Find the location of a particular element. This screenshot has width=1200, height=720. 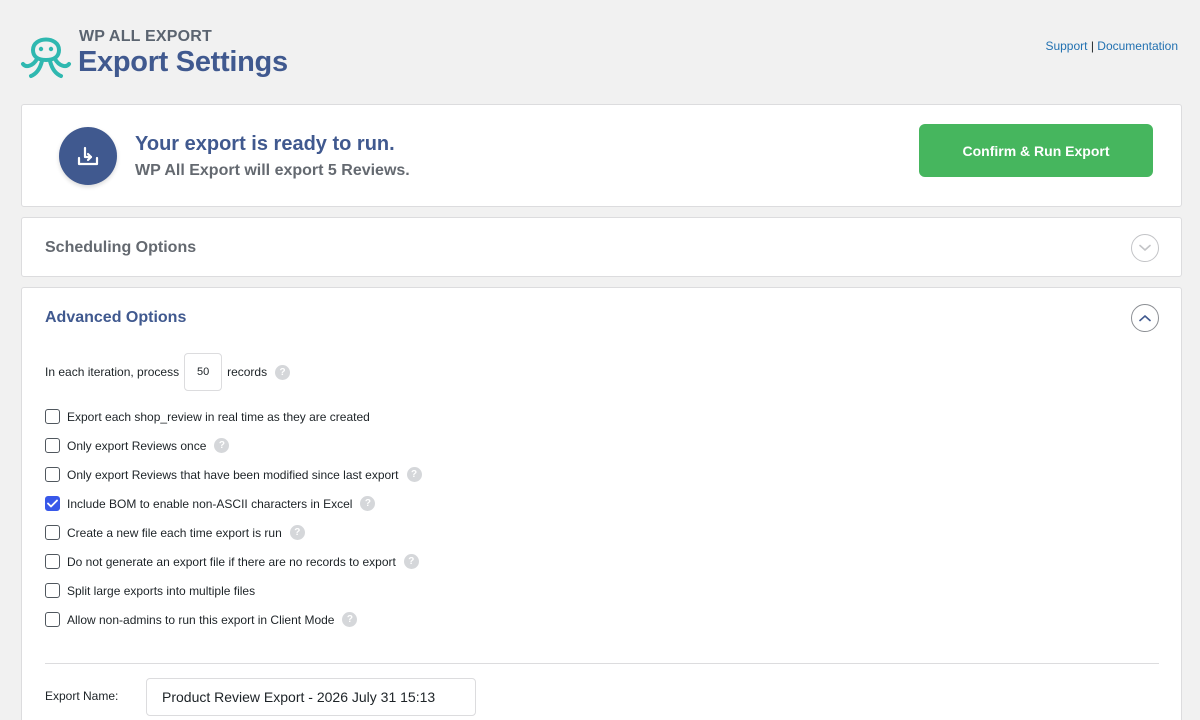

chevron-down-icon is located at coordinates (1145, 247).